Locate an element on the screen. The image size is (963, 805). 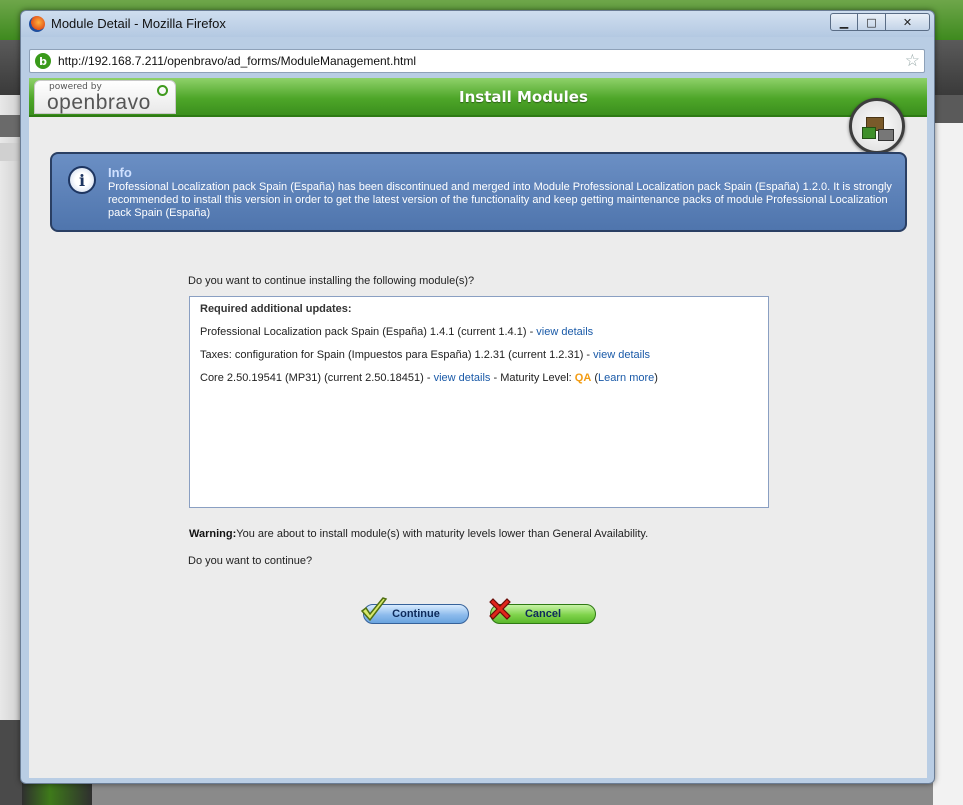
window-controls: ▁ □ ✕ is located at coordinates (880, 22).